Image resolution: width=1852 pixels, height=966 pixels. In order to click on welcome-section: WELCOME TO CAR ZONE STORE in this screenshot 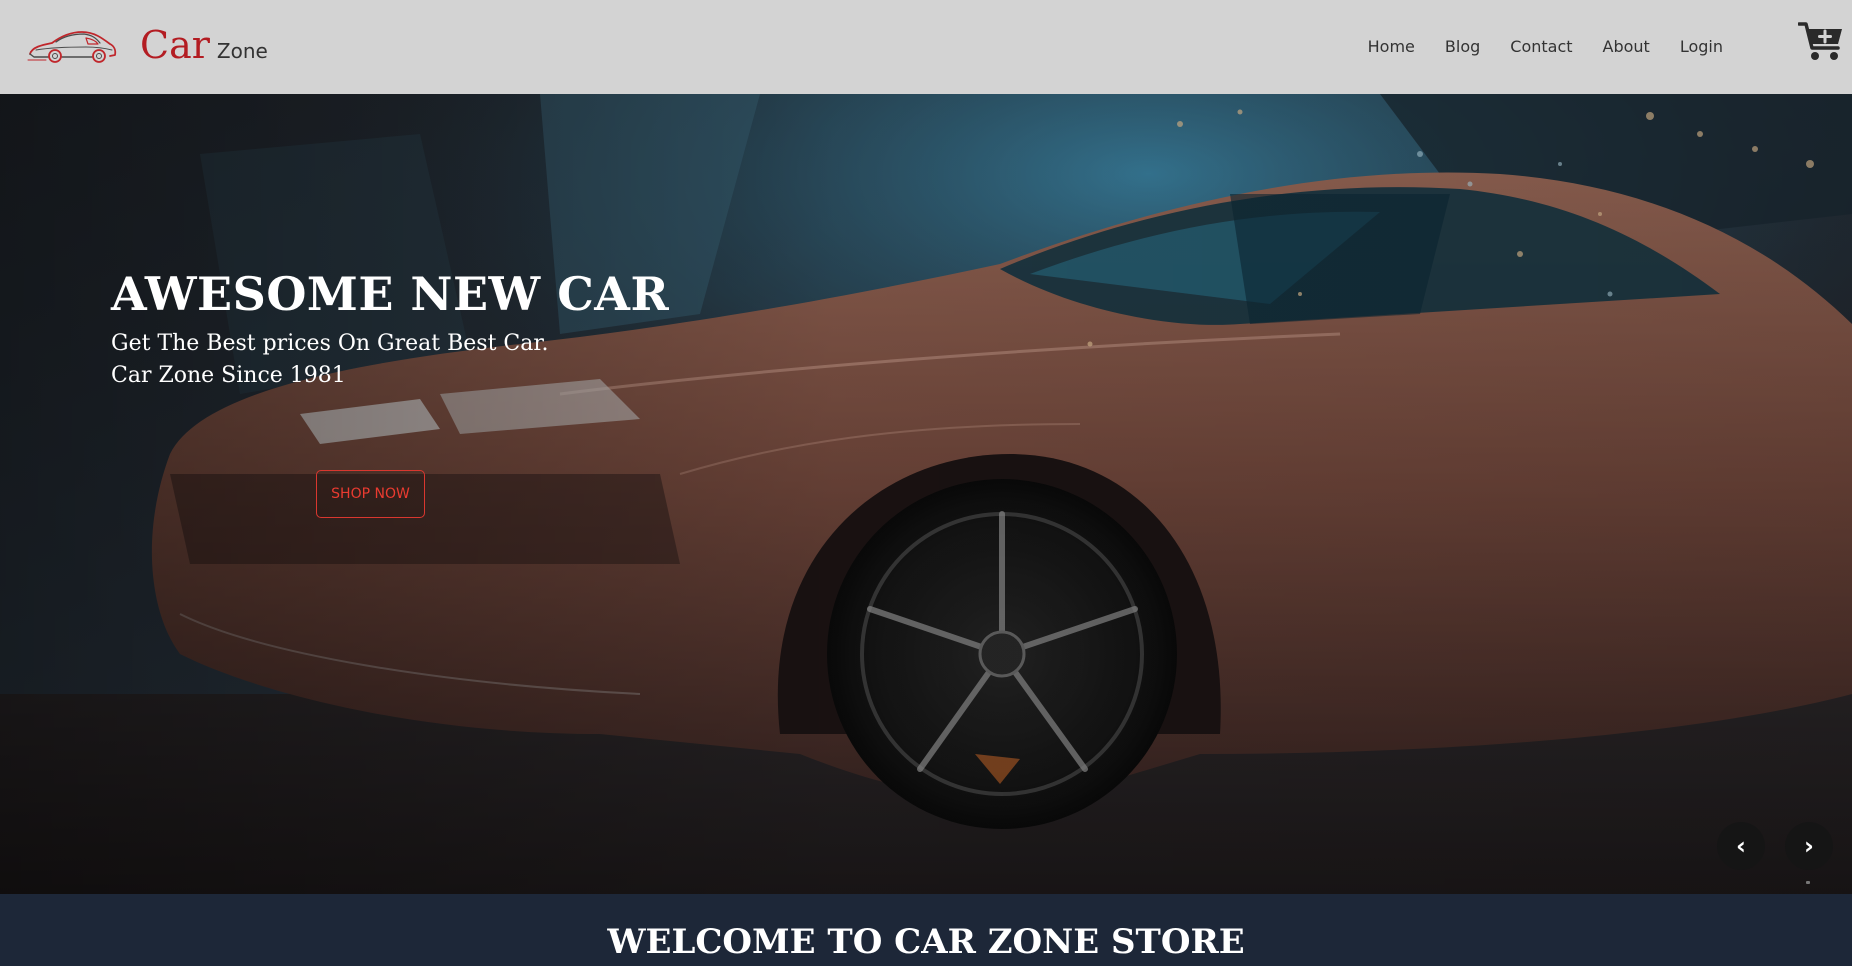, I will do `click(926, 930)`.